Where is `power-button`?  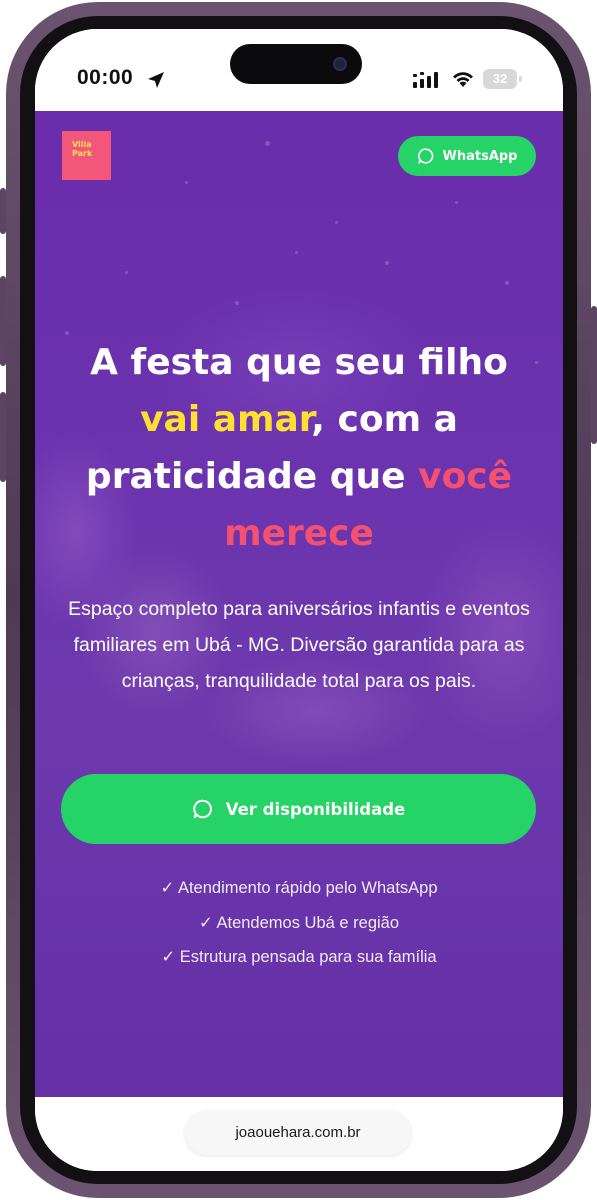 power-button is located at coordinates (594, 375).